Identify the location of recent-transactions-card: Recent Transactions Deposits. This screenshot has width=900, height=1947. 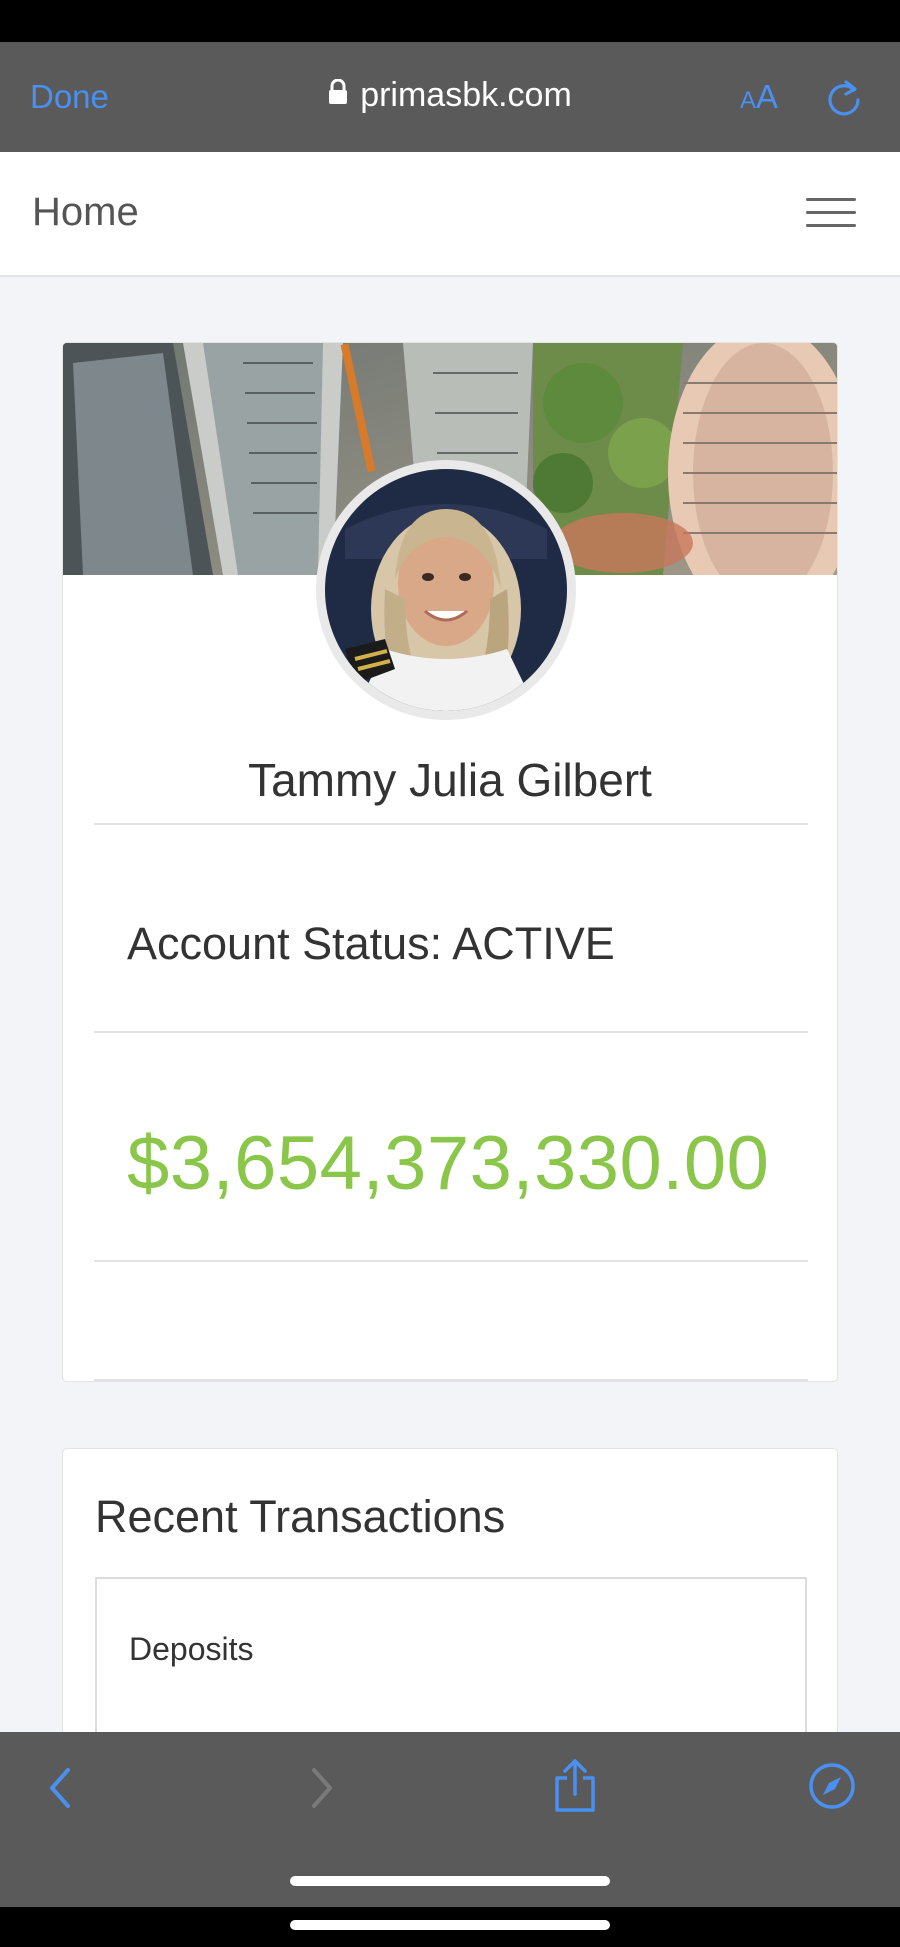
(450, 1590).